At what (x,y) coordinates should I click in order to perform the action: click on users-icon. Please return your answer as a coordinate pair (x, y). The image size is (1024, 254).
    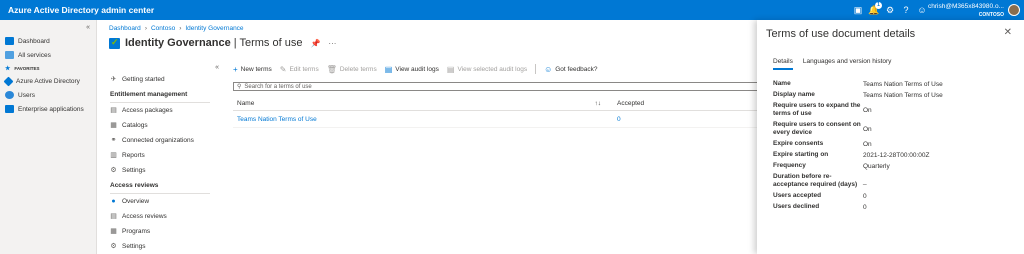
    Looking at the image, I should click on (9, 95).